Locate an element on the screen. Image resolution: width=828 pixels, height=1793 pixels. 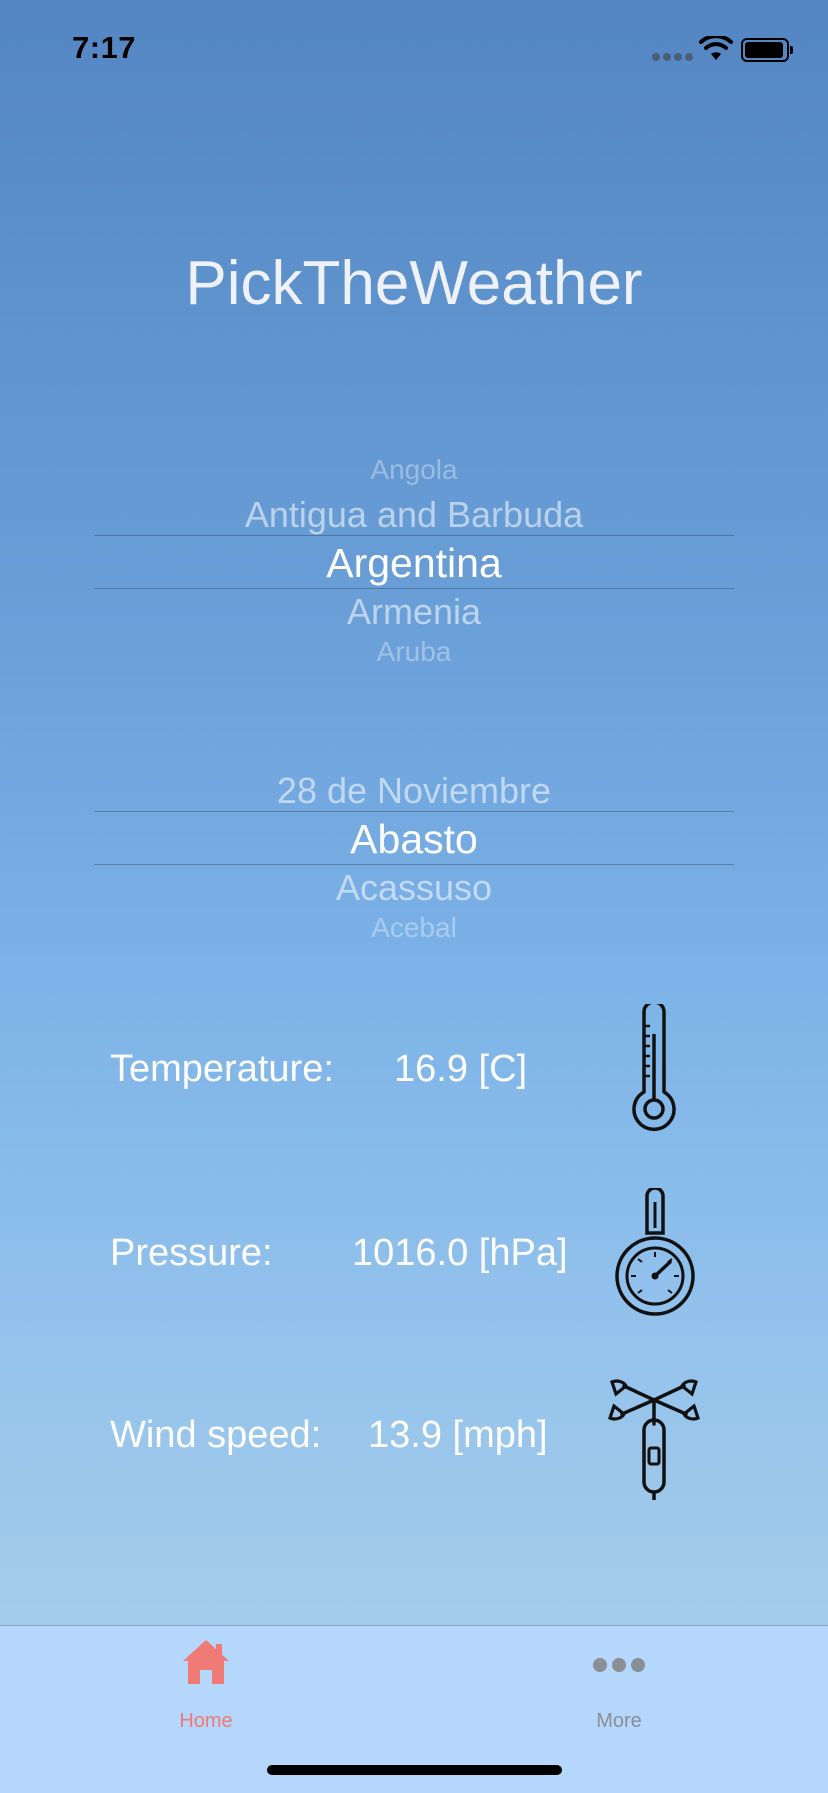
more-icon is located at coordinates (619, 1665).